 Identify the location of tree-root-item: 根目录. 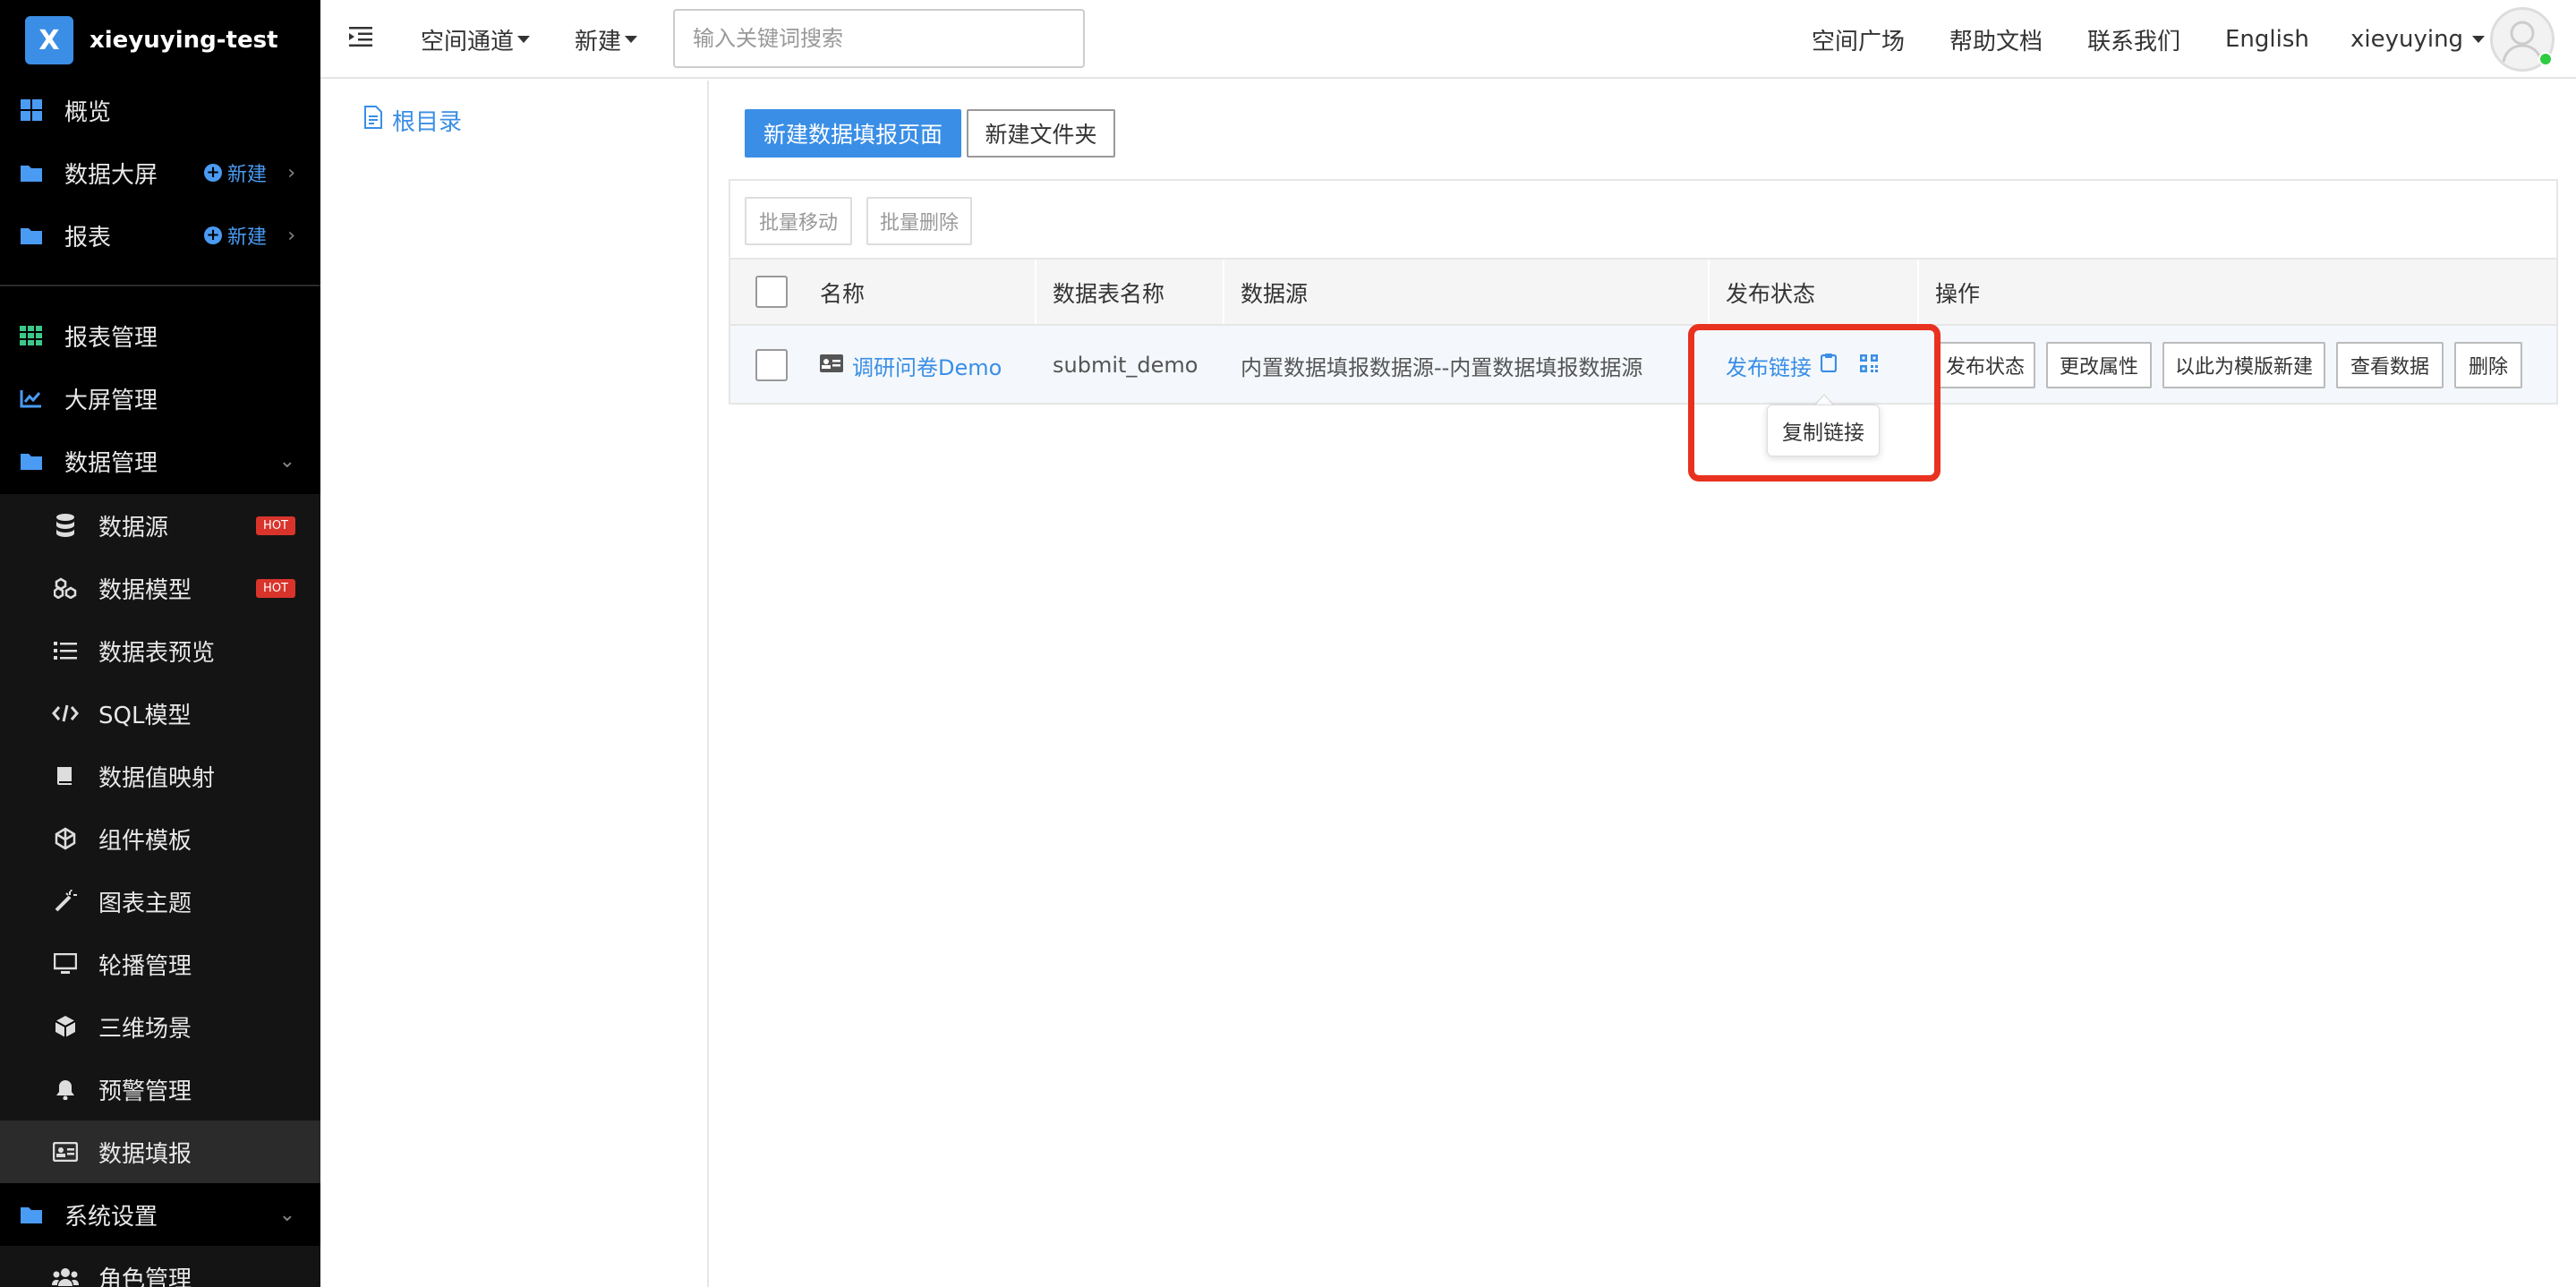
(412, 120).